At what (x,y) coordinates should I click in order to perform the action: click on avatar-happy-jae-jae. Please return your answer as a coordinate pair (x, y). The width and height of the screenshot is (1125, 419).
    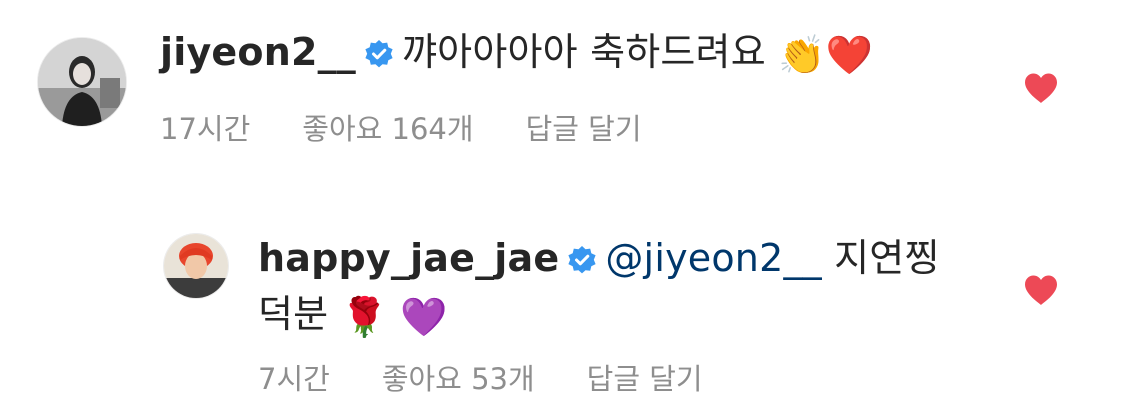
    Looking at the image, I should click on (196, 266).